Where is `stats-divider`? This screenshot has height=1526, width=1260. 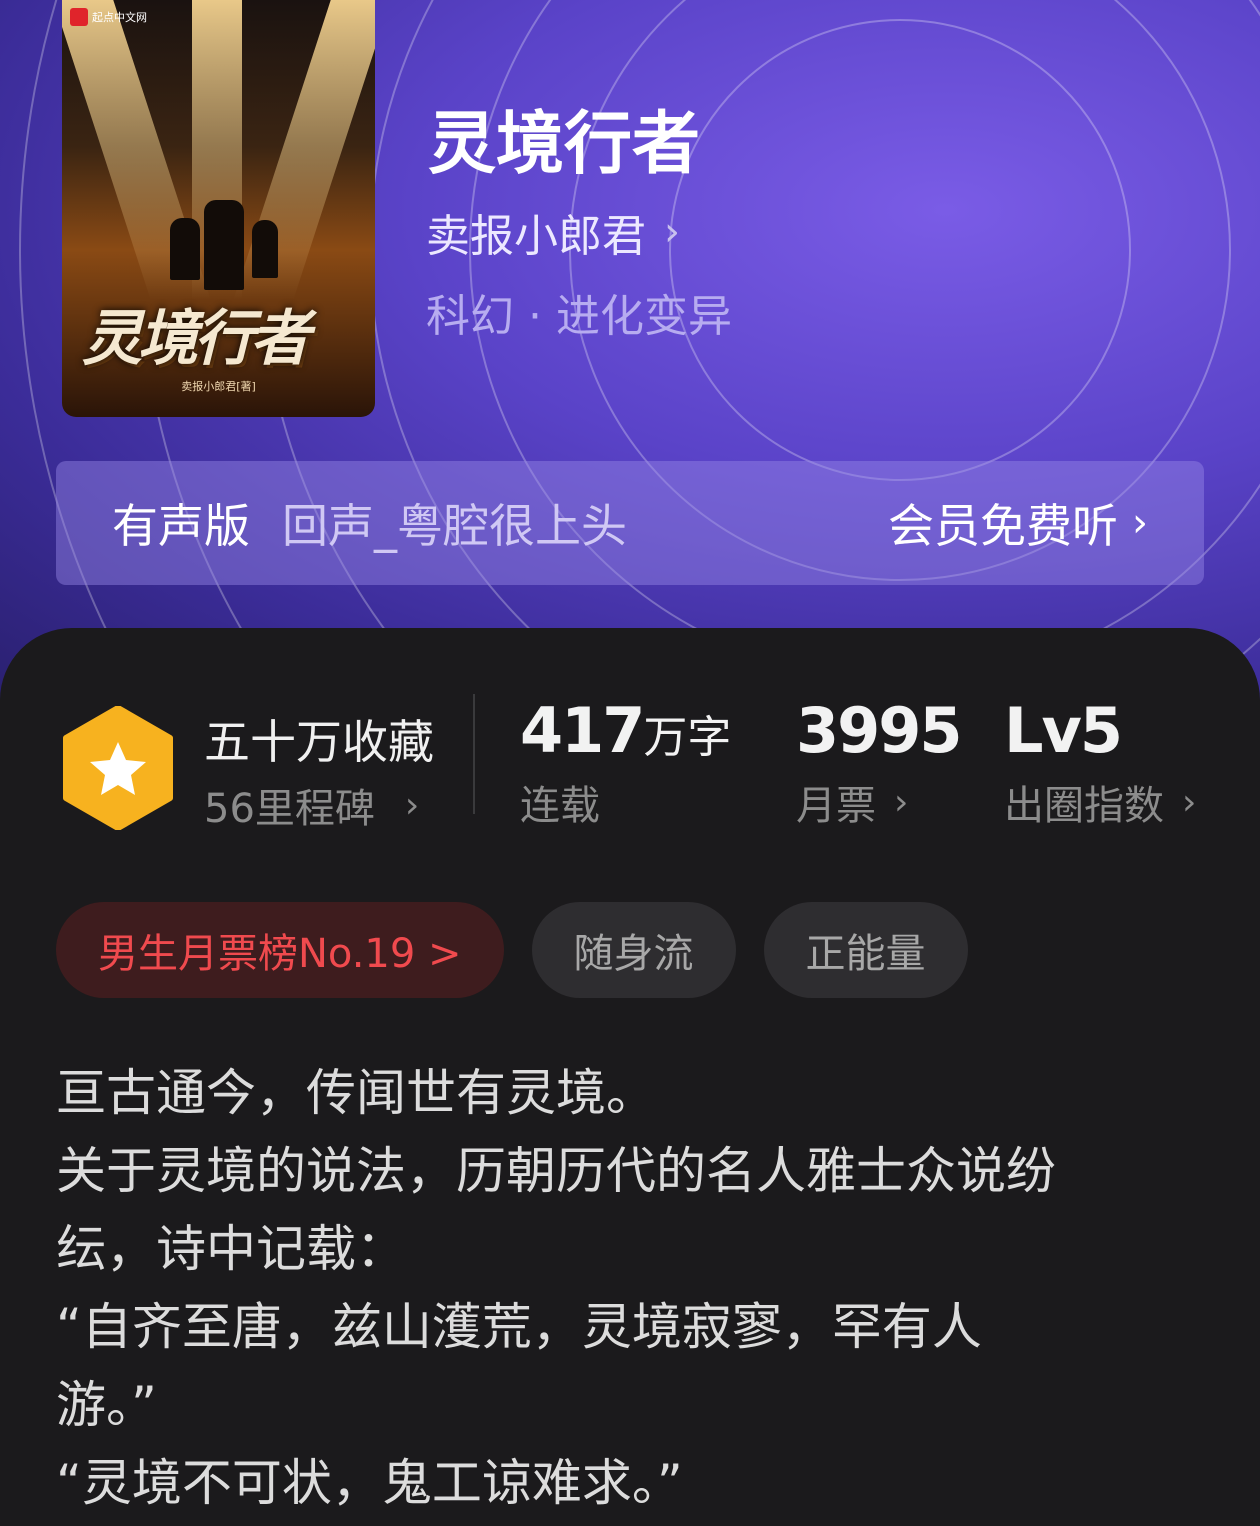 stats-divider is located at coordinates (474, 754).